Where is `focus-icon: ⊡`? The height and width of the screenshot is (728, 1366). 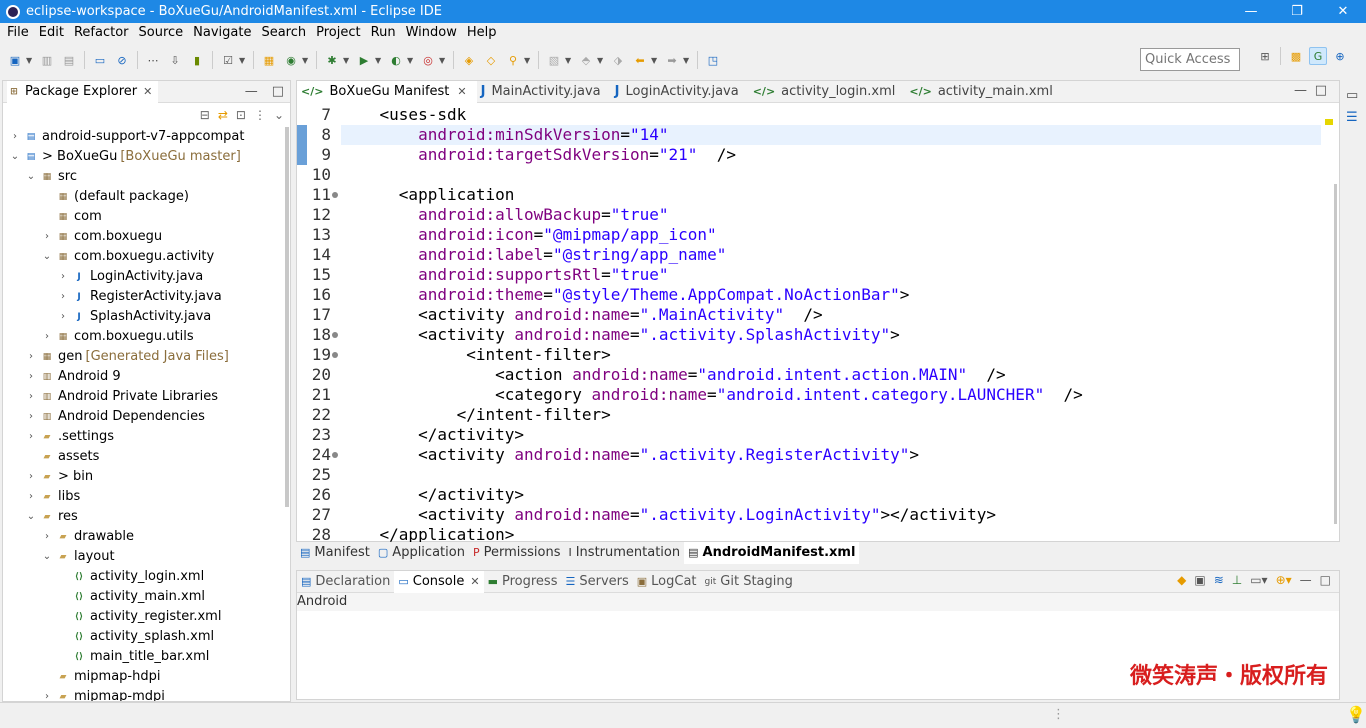
focus-icon: ⊡ is located at coordinates (241, 115).